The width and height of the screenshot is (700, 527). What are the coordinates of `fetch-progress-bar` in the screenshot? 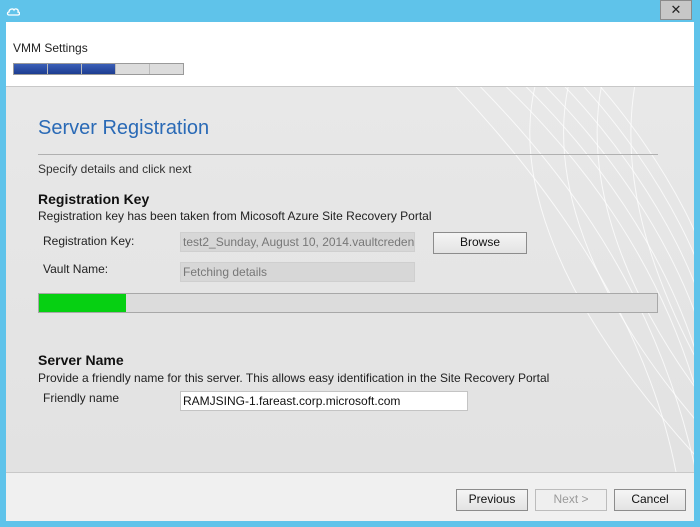 It's located at (348, 303).